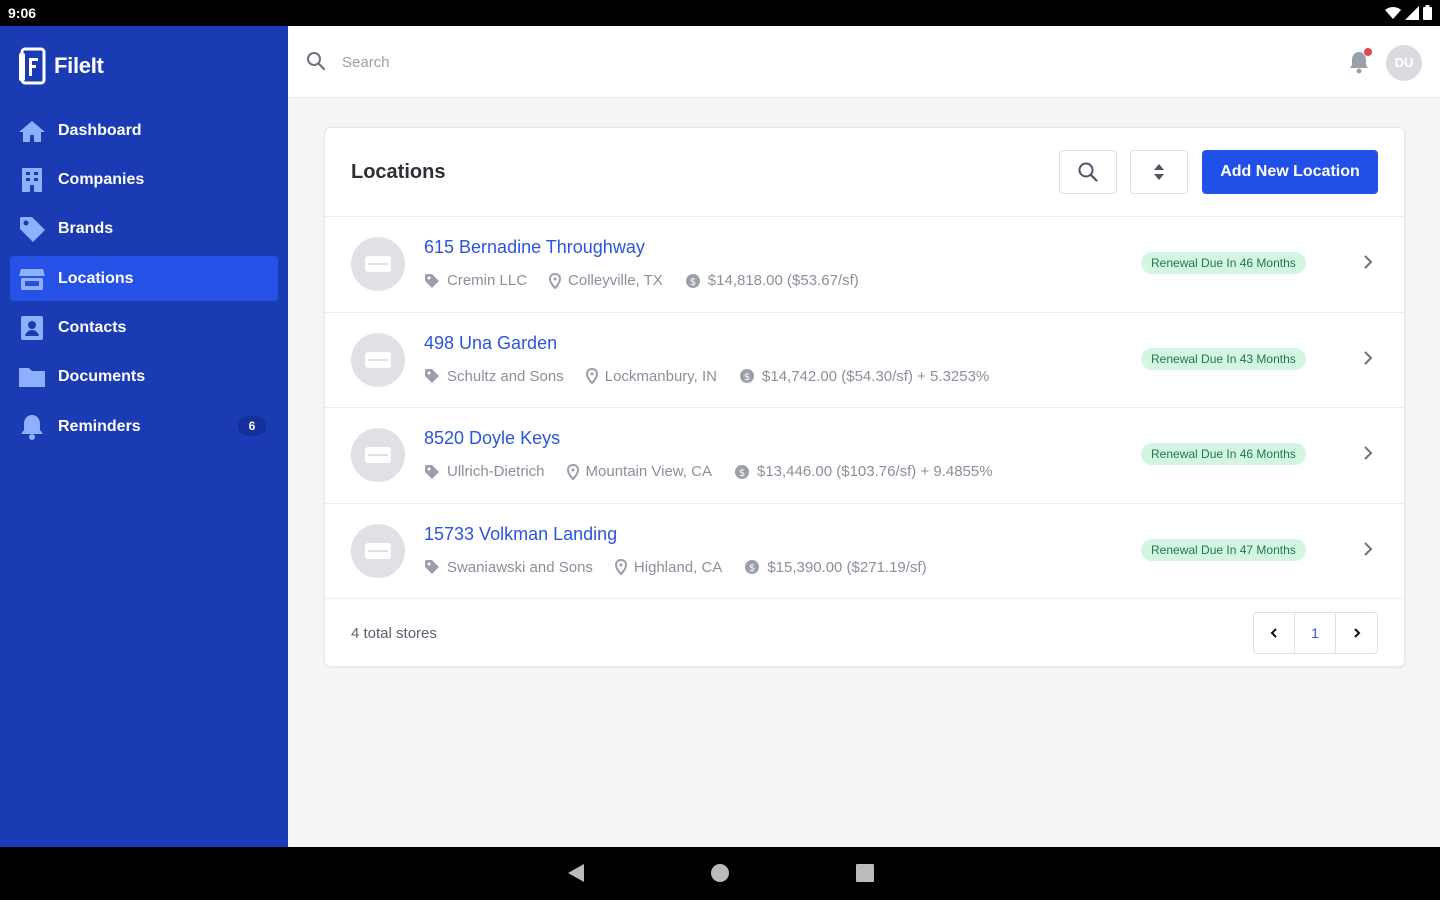  Describe the element at coordinates (22, 13) in the screenshot. I see `status-time: 9:06` at that location.